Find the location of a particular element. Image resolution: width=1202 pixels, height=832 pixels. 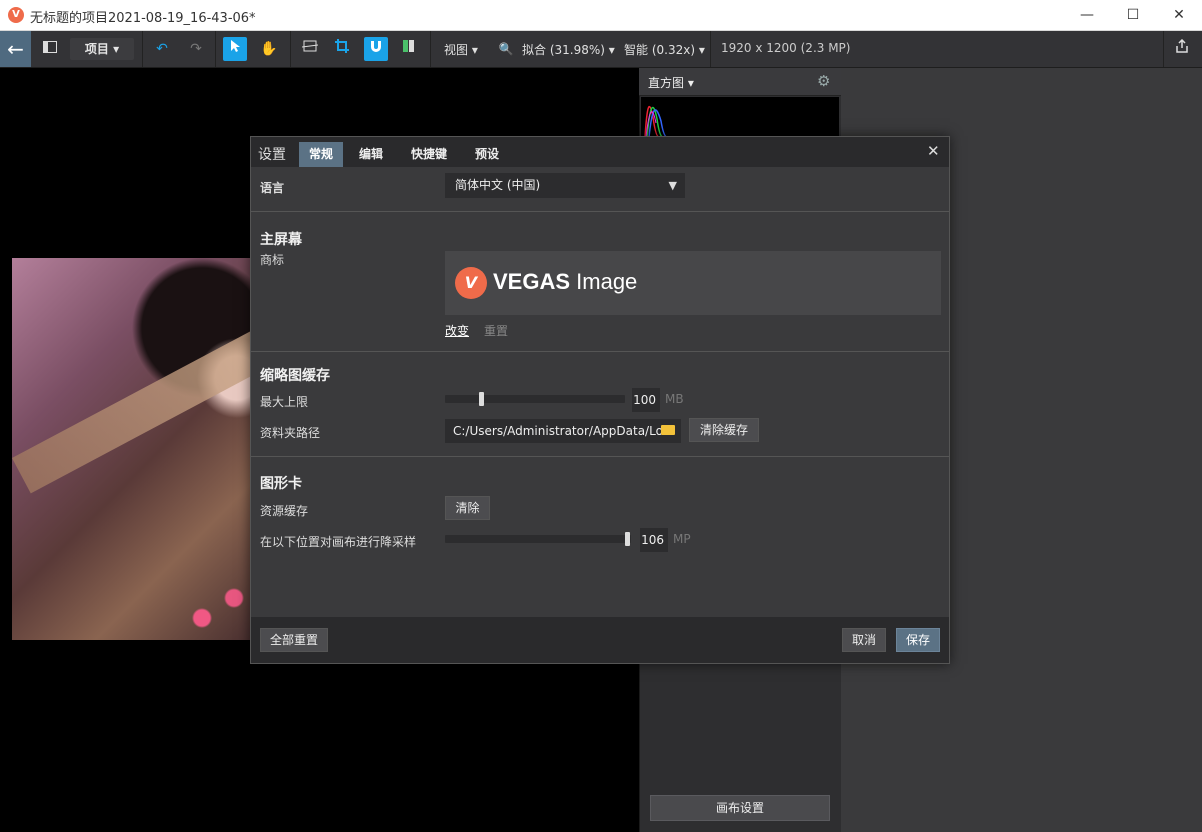

zoom-icon: 🔍 is located at coordinates (506, 49).